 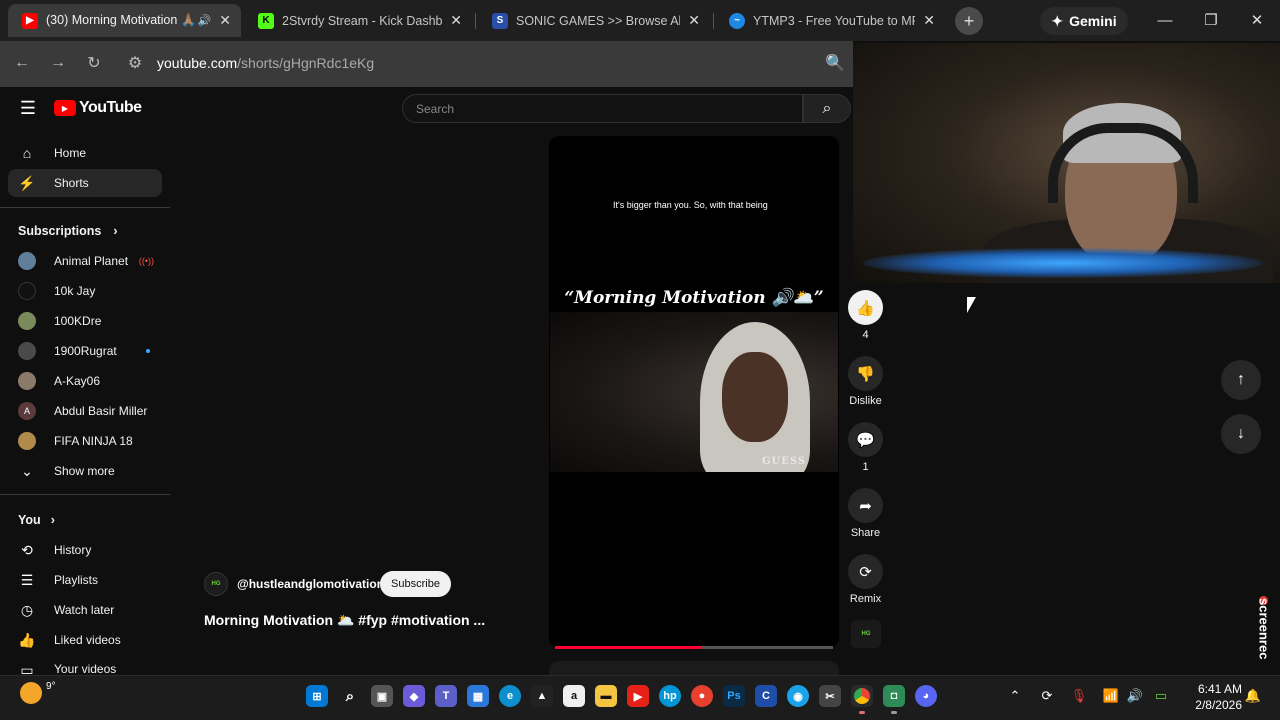 I want to click on sidebar-item-label: Your videos, so click(x=85, y=668).